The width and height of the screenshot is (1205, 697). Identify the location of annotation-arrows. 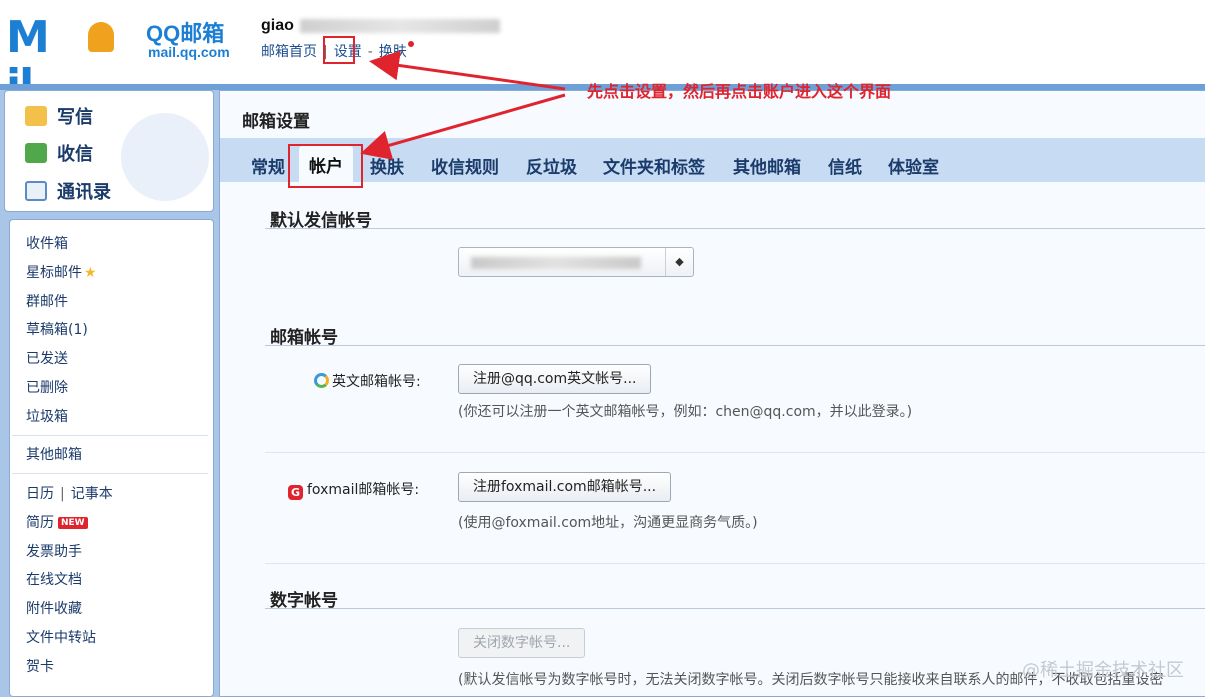
(463, 105).